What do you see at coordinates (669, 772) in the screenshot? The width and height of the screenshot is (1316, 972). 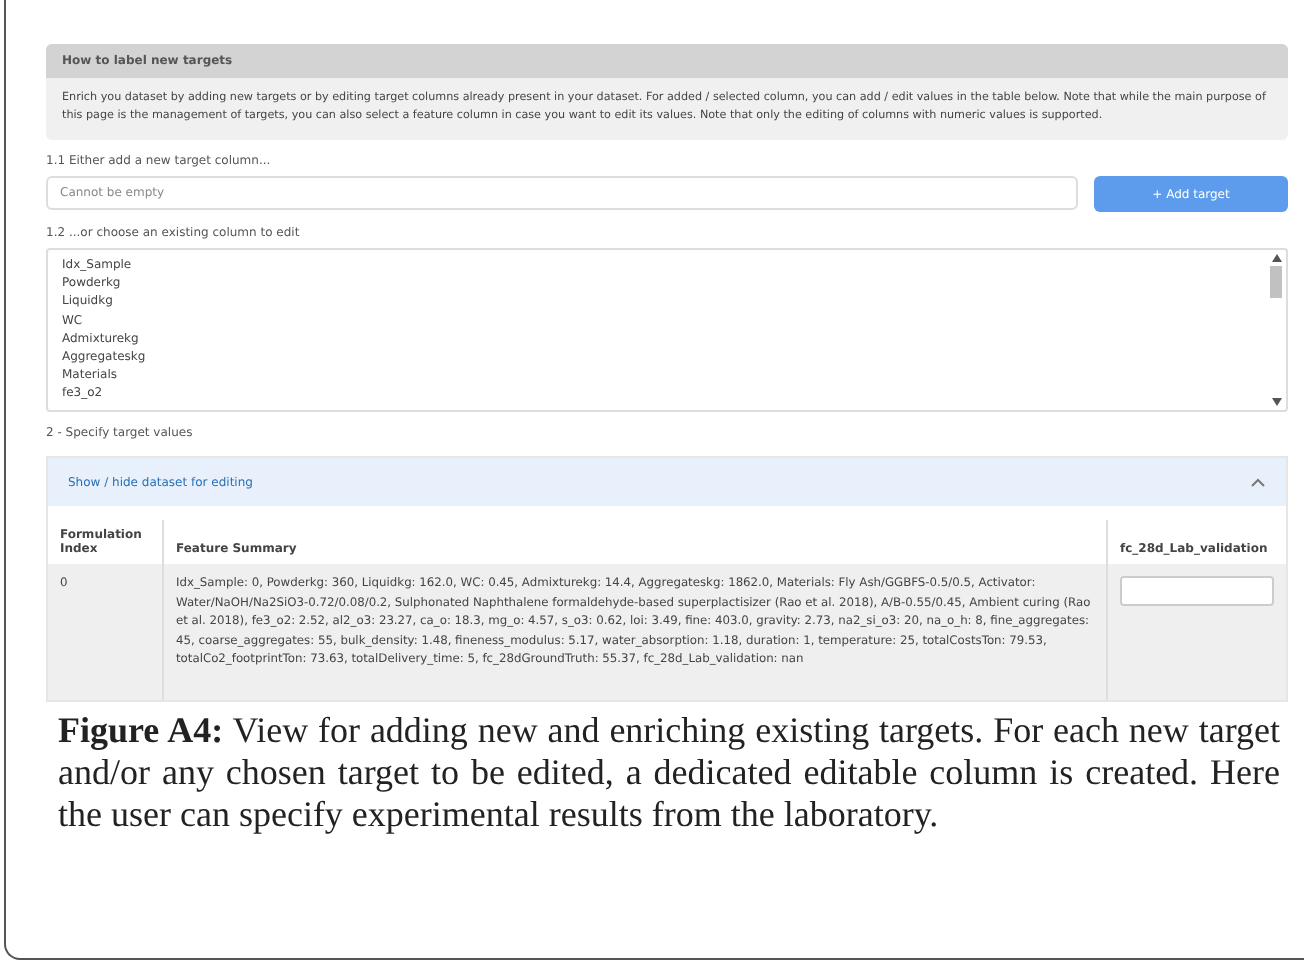 I see `figure-caption: Figure A4: View for adding new and enriching existing targets. For each new target and/or any chosen target to be edited, a dedicated editable column is created. Here the user can specify experimental results from the laboratory.` at bounding box center [669, 772].